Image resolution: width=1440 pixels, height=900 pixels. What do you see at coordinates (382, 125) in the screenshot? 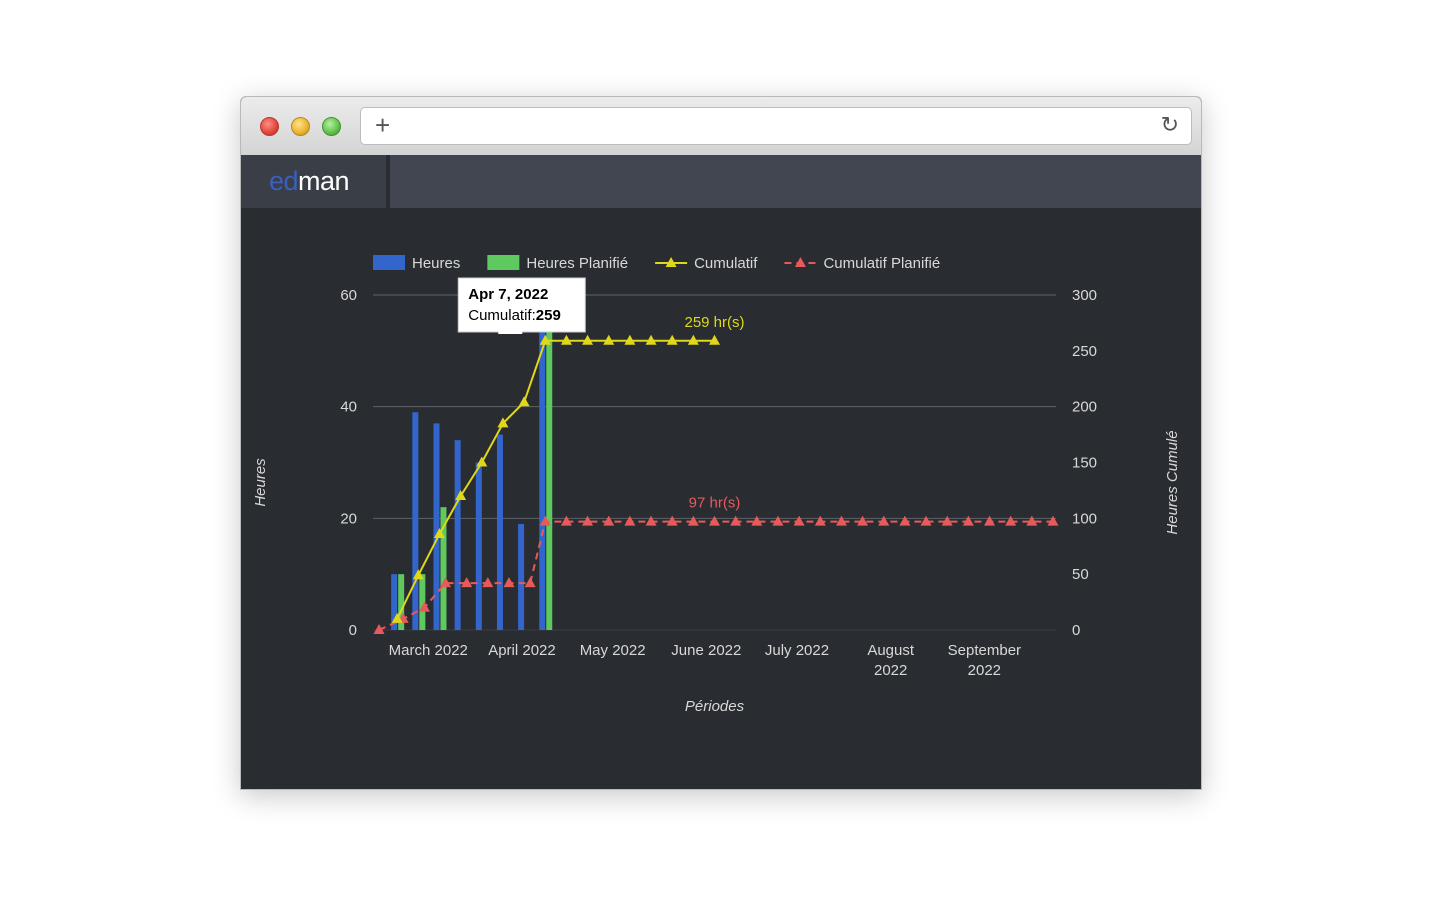
I see `new-tab-icon: +` at bounding box center [382, 125].